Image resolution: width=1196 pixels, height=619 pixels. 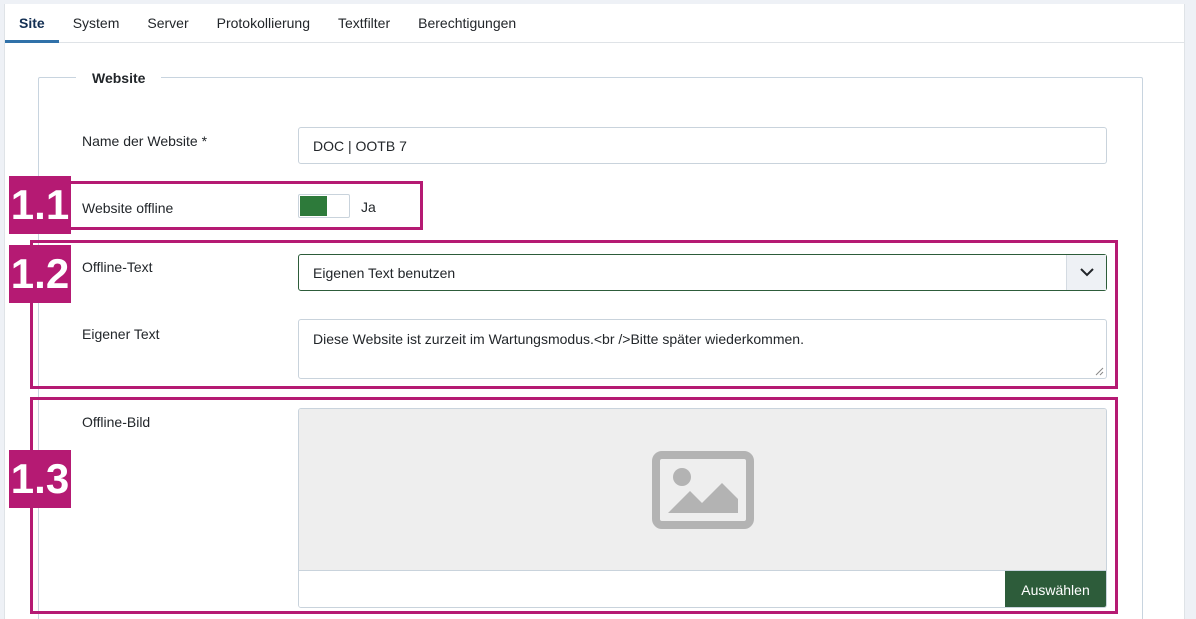 What do you see at coordinates (40, 479) in the screenshot?
I see `callout-badge-1-3: 1.3` at bounding box center [40, 479].